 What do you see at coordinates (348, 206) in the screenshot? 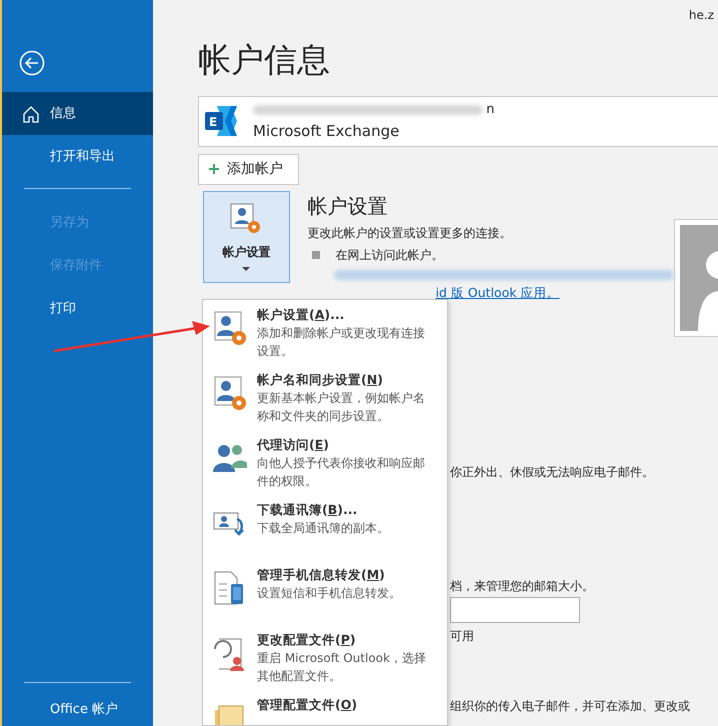
I see `section-heading: 帐户设置` at bounding box center [348, 206].